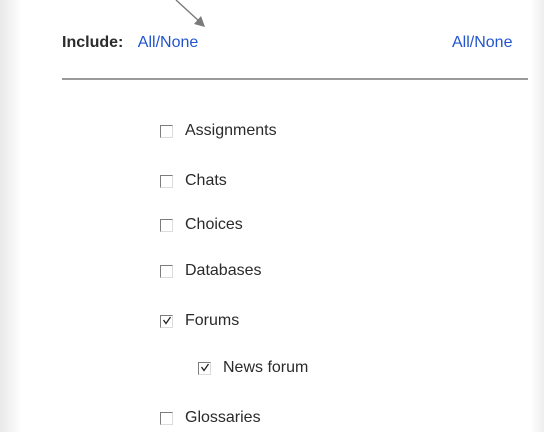  Describe the element at coordinates (93, 42) in the screenshot. I see `include-label: Include:` at that location.